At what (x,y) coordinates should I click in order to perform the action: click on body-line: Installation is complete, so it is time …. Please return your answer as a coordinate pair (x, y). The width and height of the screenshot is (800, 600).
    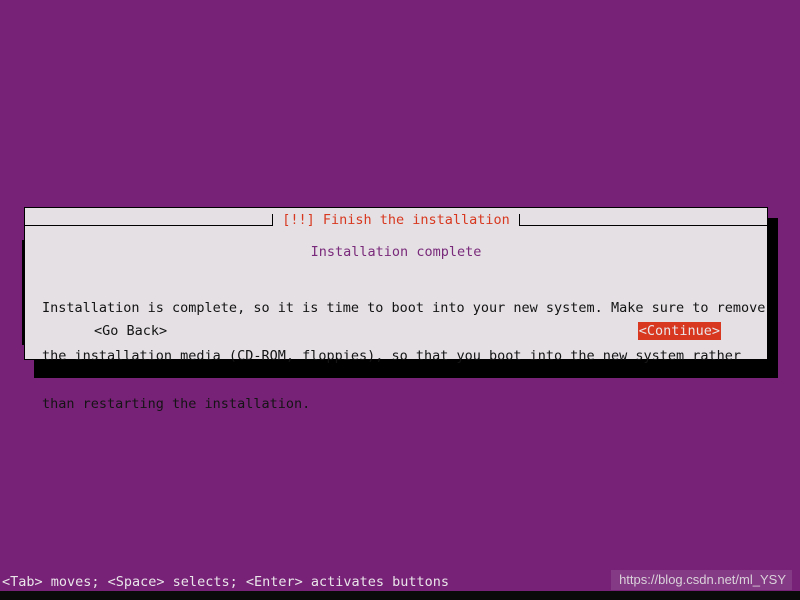
    Looking at the image, I should click on (404, 308).